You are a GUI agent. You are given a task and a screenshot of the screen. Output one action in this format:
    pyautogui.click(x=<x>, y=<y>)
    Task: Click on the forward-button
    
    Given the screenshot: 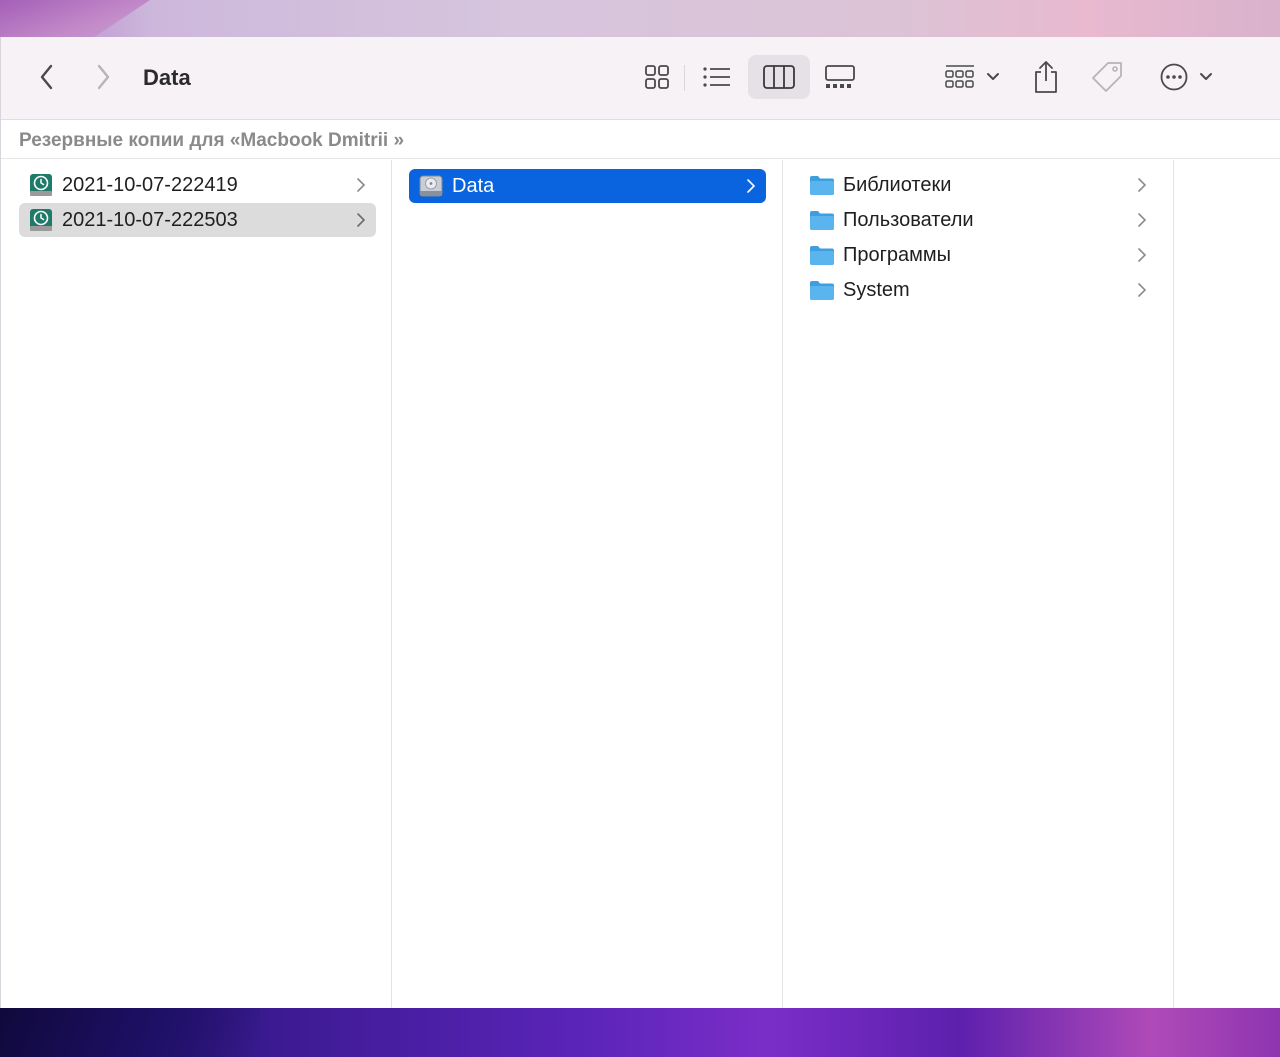 What is the action you would take?
    pyautogui.click(x=103, y=77)
    